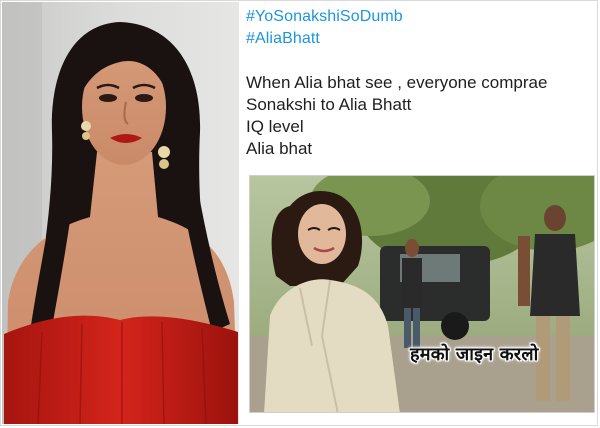 The height and width of the screenshot is (428, 600). I want to click on tweet-line: When Alia bhat see , everyone comprae, so click(397, 82).